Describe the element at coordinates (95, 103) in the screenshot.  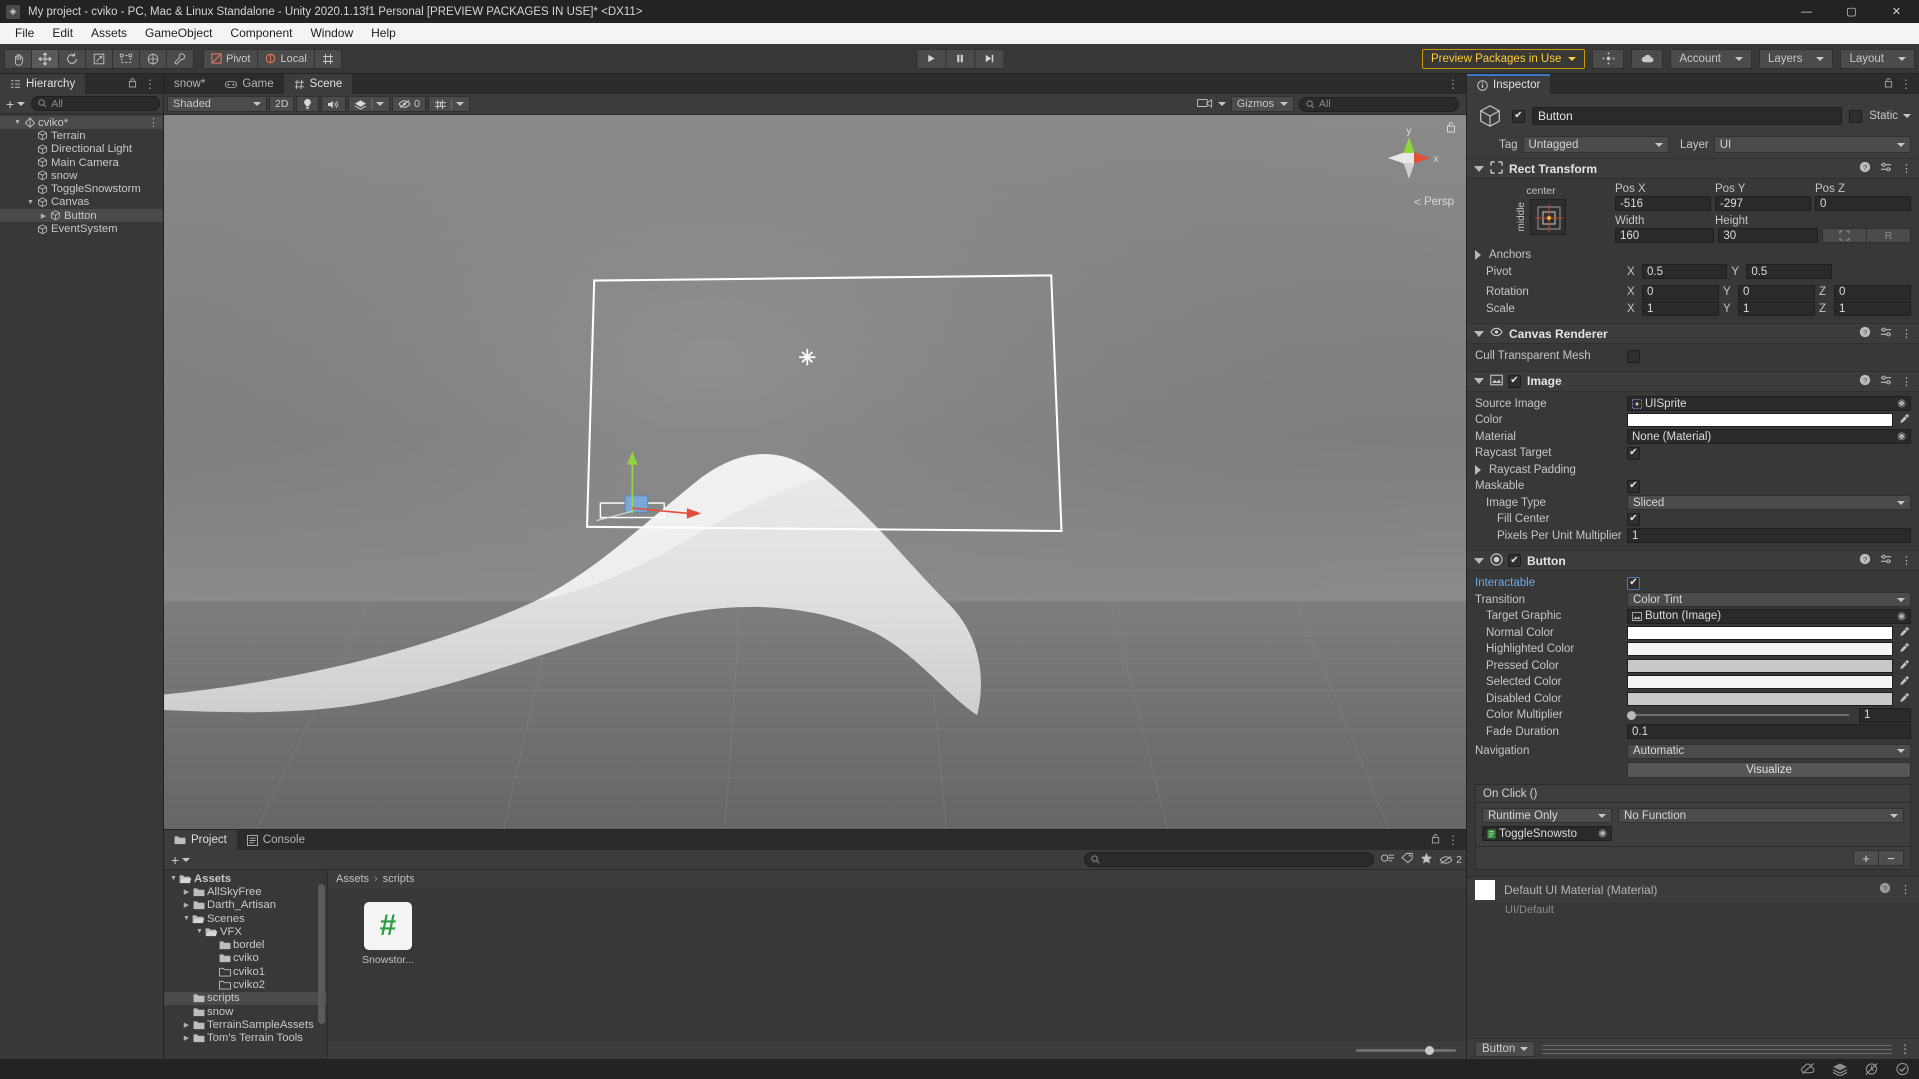
I see `hierarchy-search-input: All` at that location.